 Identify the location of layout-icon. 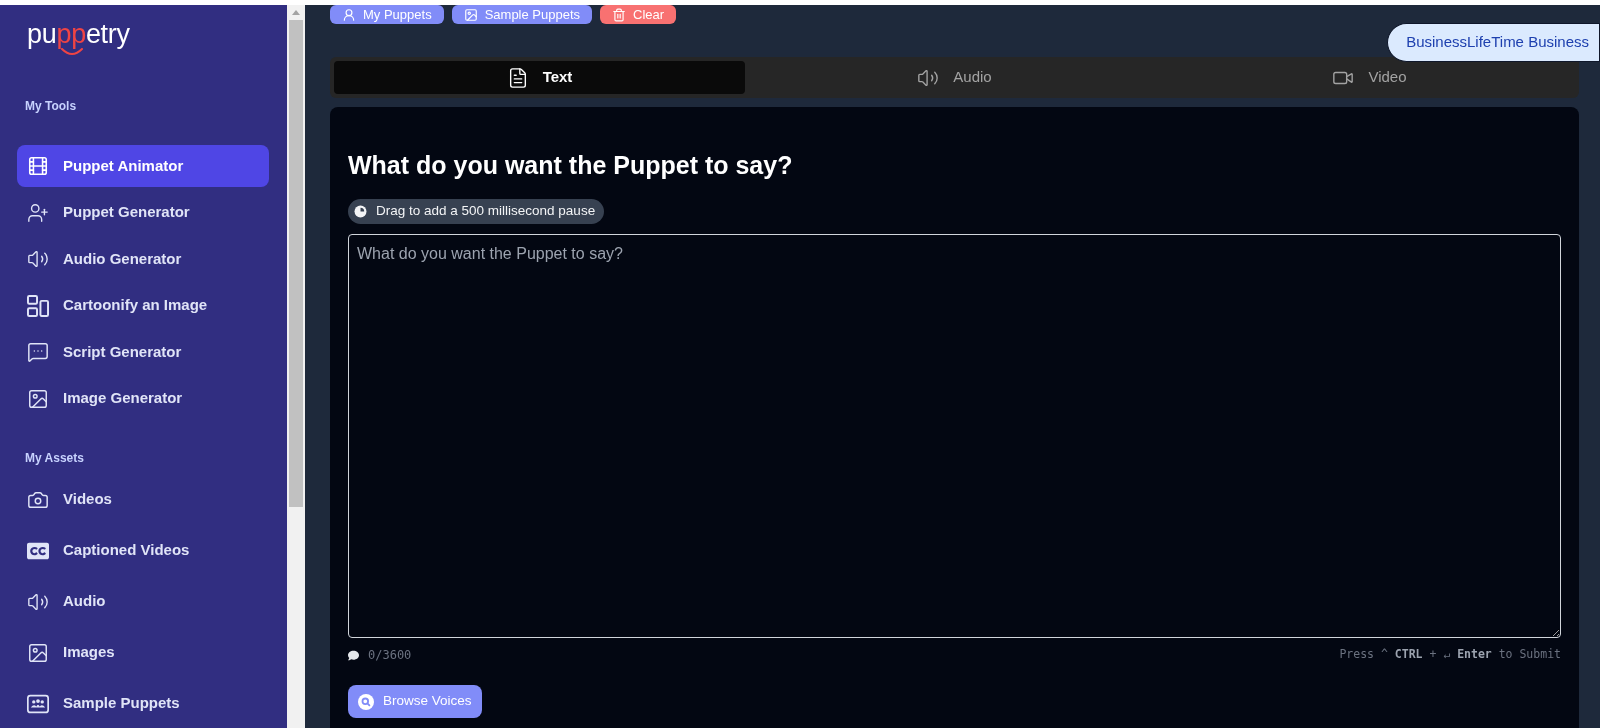
(38, 305).